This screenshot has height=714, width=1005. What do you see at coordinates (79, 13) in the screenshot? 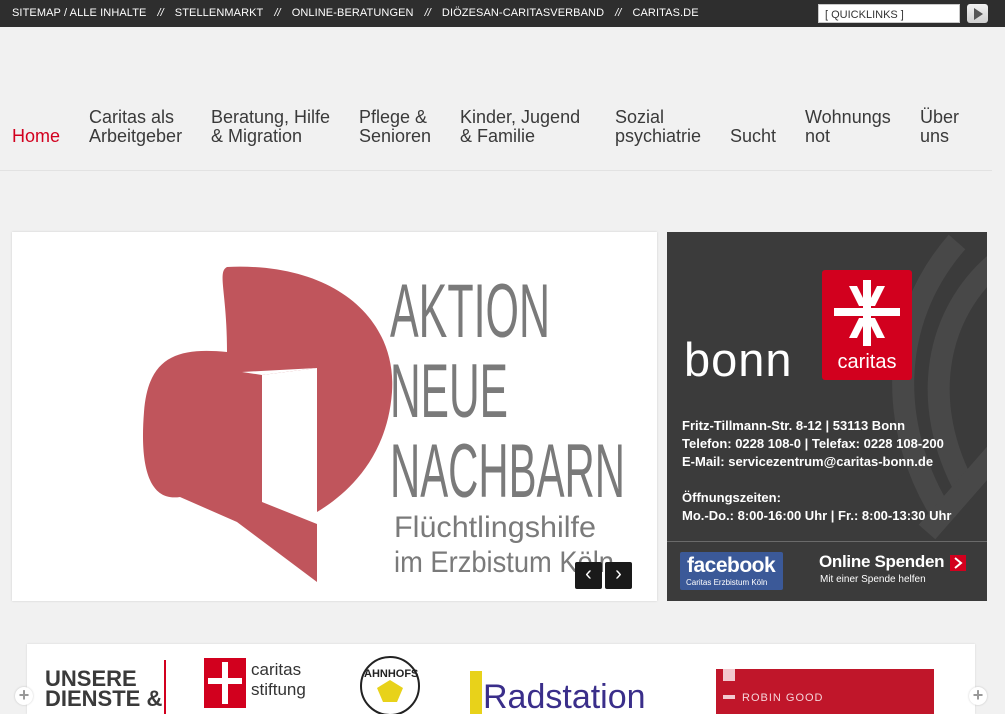
I see `link-sitemap: SITEMAP / ALLE INHALTE` at bounding box center [79, 13].